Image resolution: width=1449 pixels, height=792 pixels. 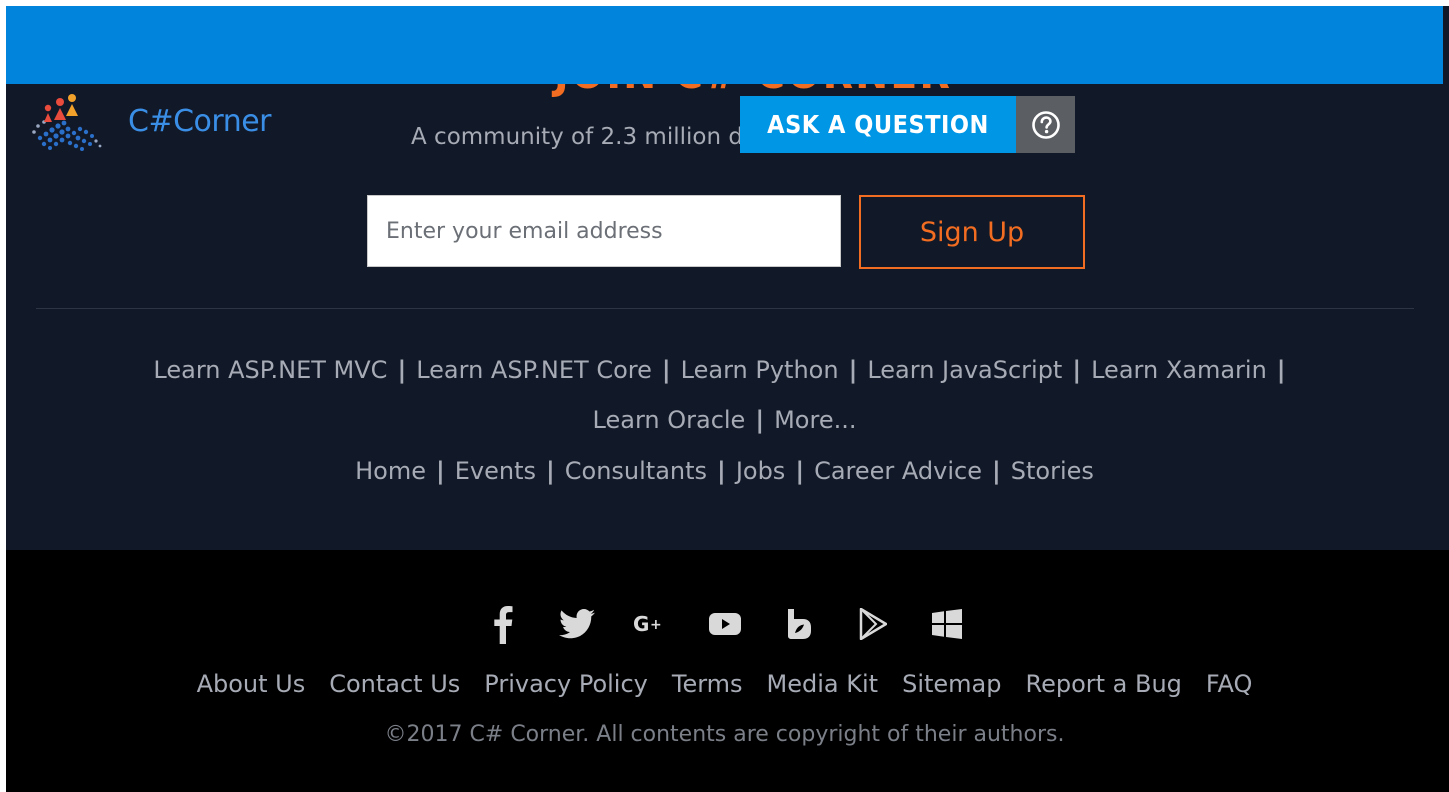 What do you see at coordinates (878, 124) in the screenshot?
I see `ask-question-label: Ask a Question` at bounding box center [878, 124].